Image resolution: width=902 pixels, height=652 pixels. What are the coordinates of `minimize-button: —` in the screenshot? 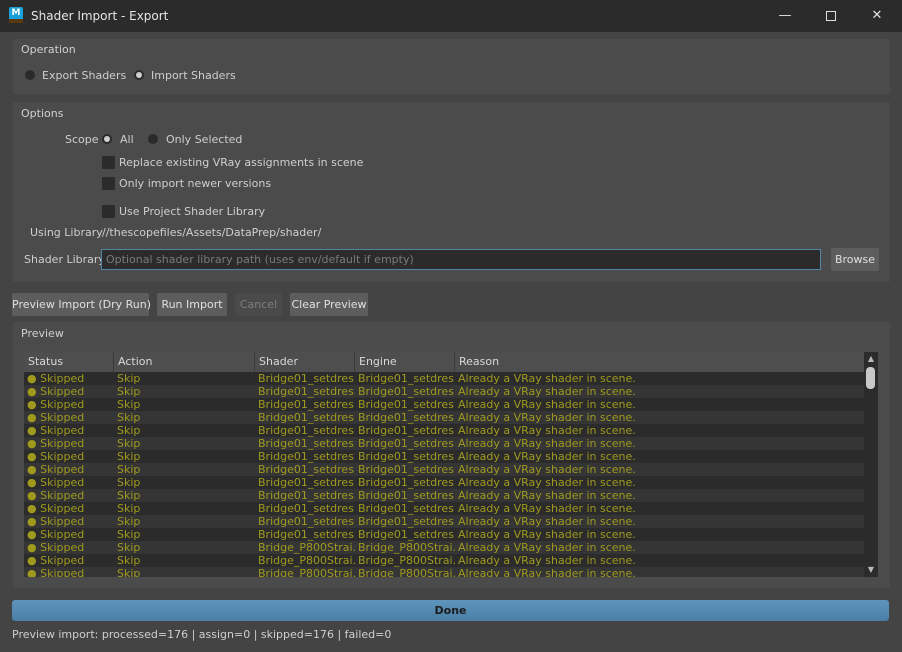 It's located at (785, 16).